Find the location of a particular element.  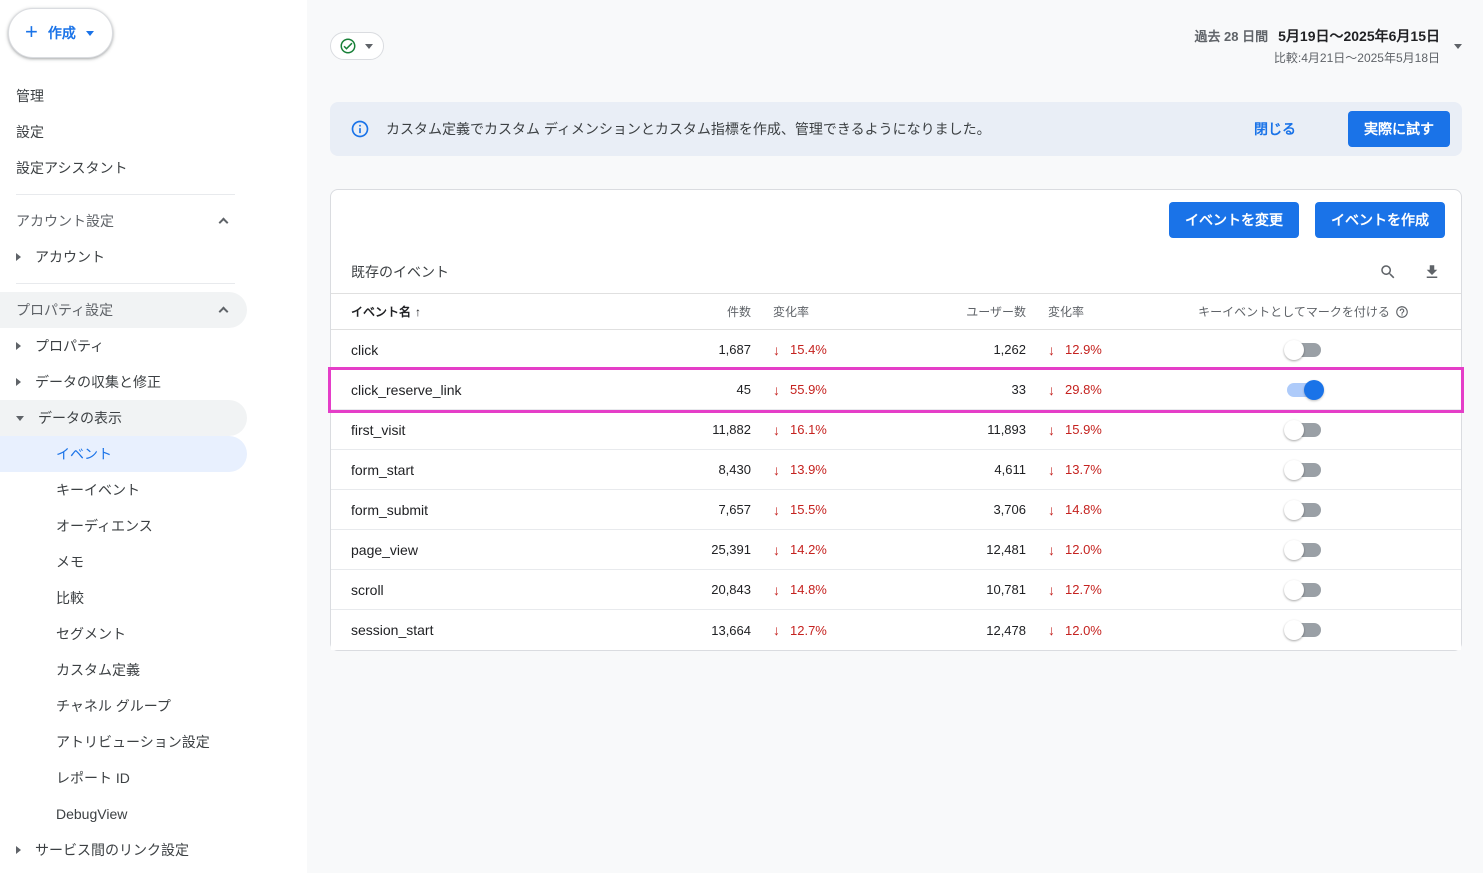

table-row: scroll 20,843 ↓ 14.8% 10,781 ↓ 12.7% is located at coordinates (896, 590).